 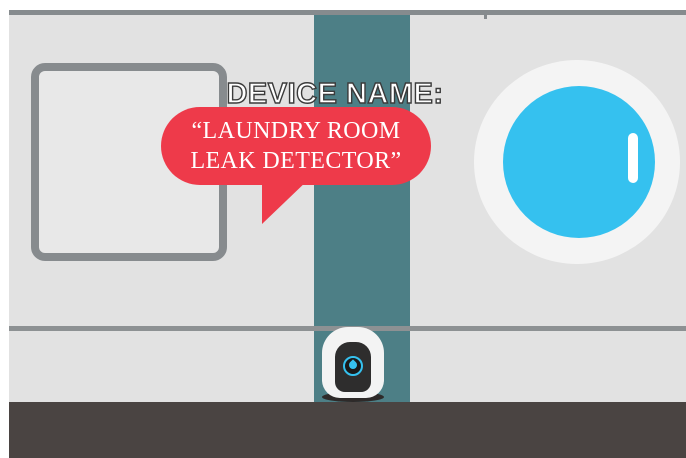 I want to click on ceiling-line, so click(x=347, y=12).